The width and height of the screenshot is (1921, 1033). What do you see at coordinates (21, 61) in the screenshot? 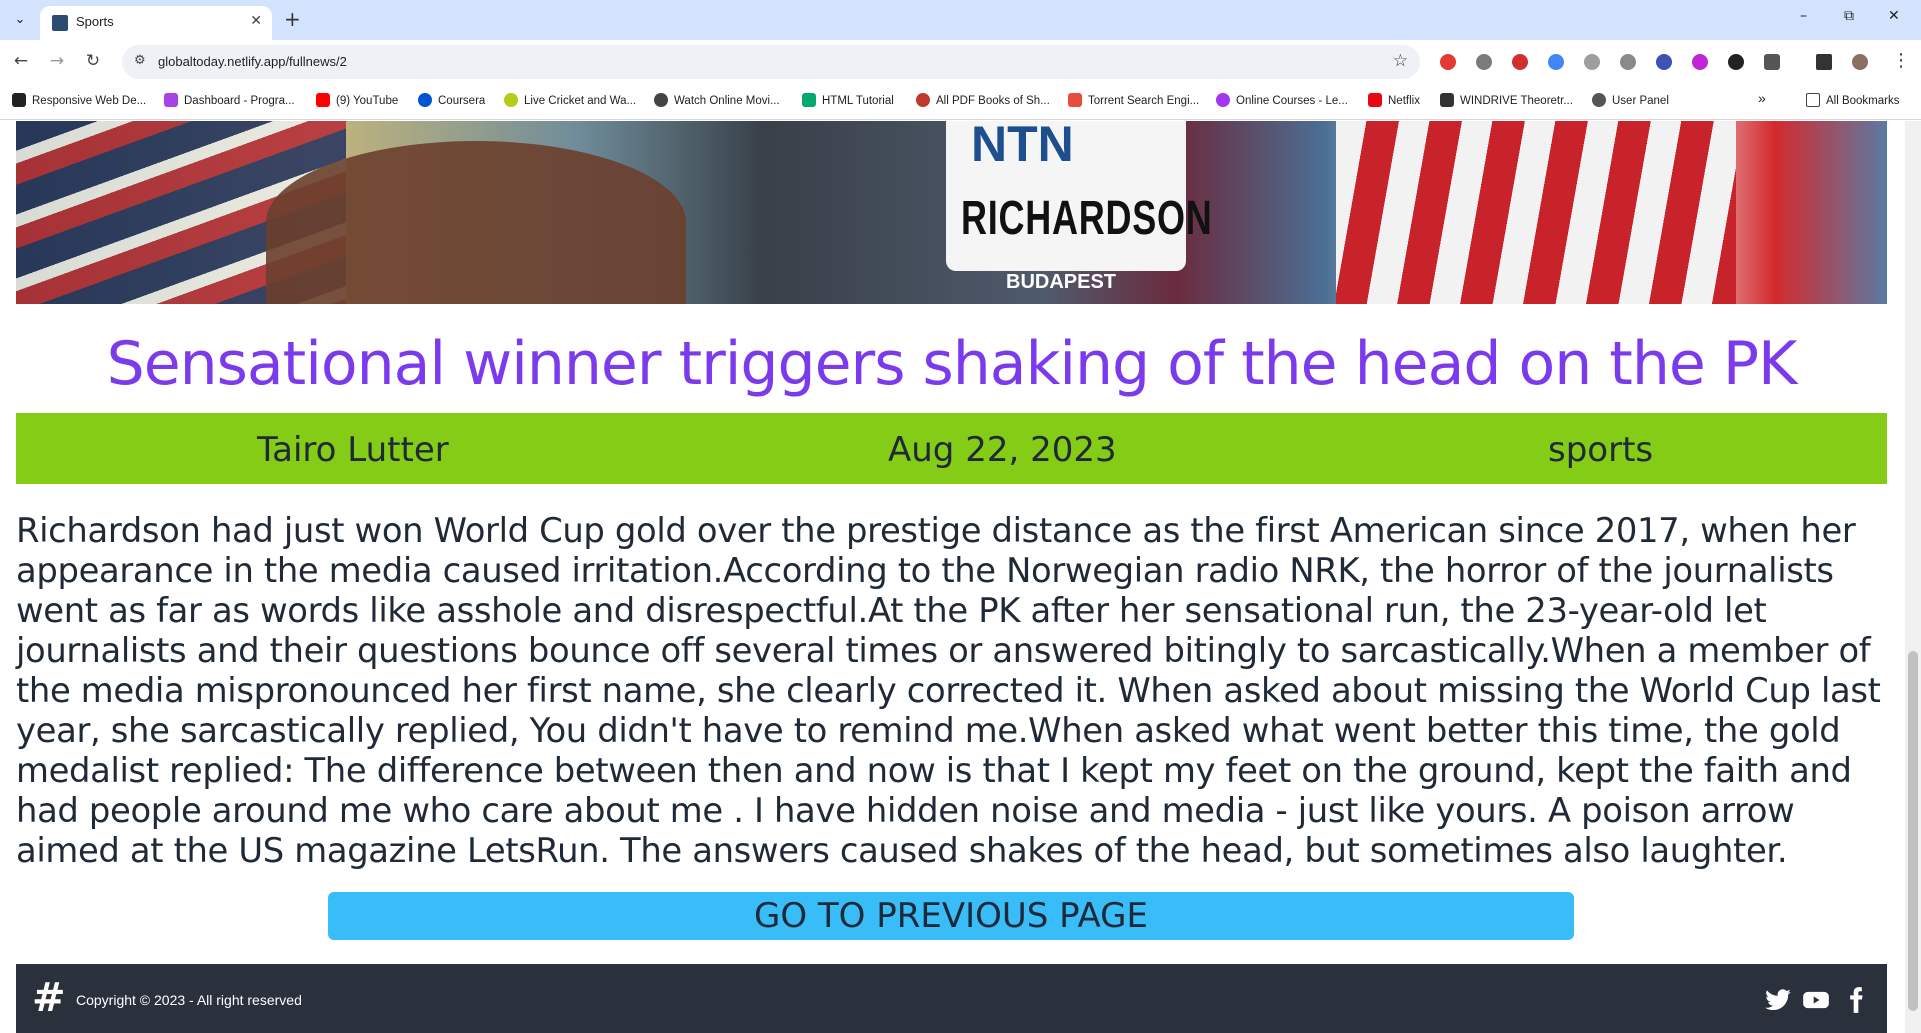
I see `back-icon: ←` at bounding box center [21, 61].